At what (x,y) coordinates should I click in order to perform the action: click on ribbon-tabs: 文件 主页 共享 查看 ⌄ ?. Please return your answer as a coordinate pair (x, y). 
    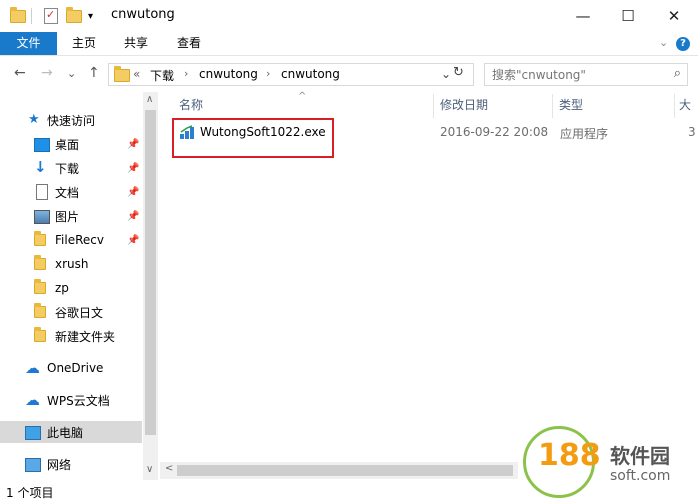
    Looking at the image, I should click on (349, 44).